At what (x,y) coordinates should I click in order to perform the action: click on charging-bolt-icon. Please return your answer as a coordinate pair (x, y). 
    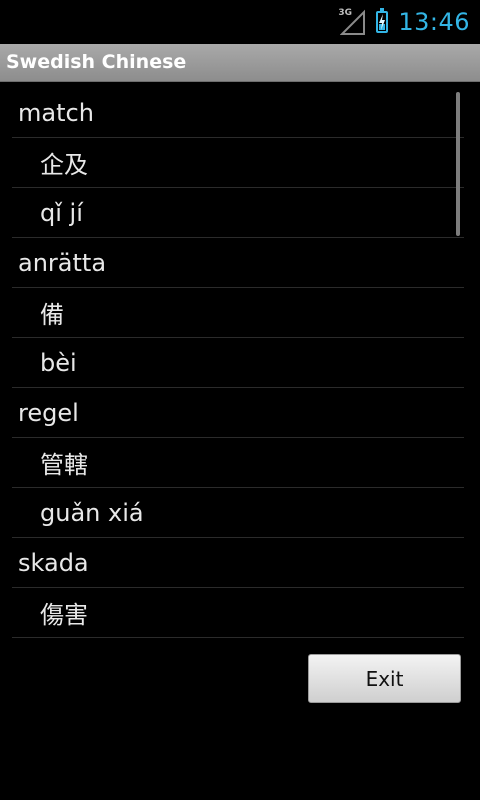
    Looking at the image, I should click on (382, 22).